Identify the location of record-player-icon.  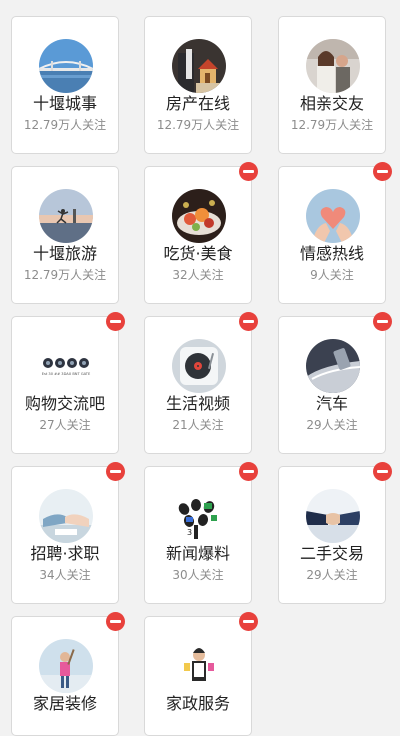
(199, 366).